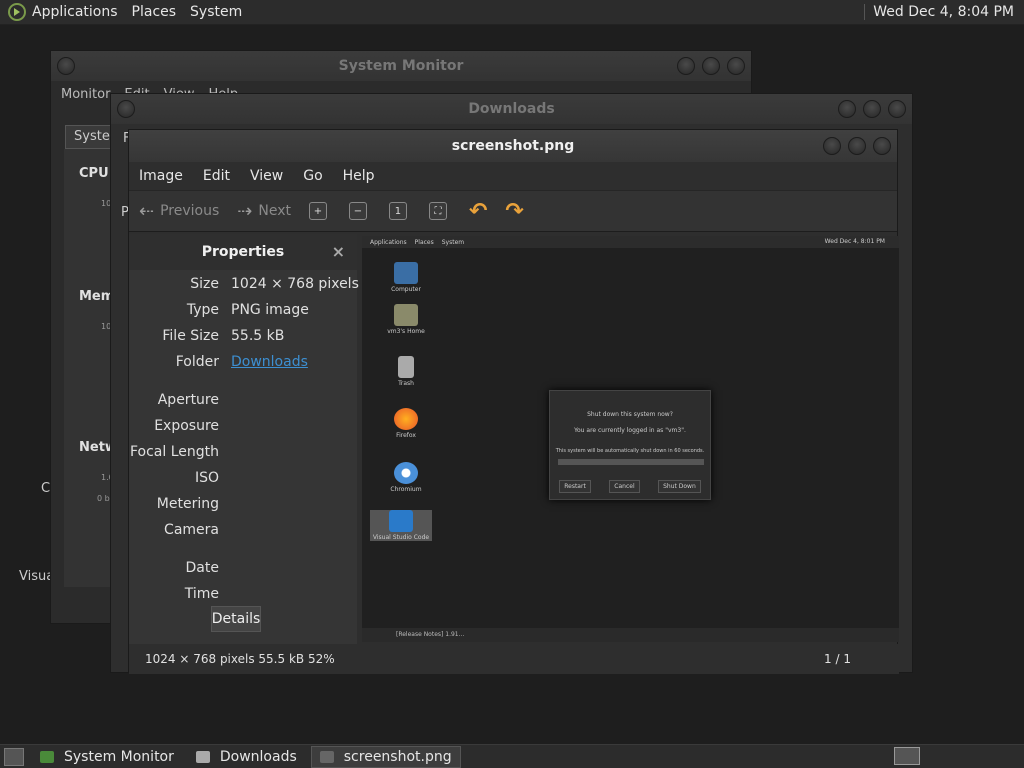 This screenshot has width=1024, height=768. I want to click on property-key: Focal Length, so click(174, 452).